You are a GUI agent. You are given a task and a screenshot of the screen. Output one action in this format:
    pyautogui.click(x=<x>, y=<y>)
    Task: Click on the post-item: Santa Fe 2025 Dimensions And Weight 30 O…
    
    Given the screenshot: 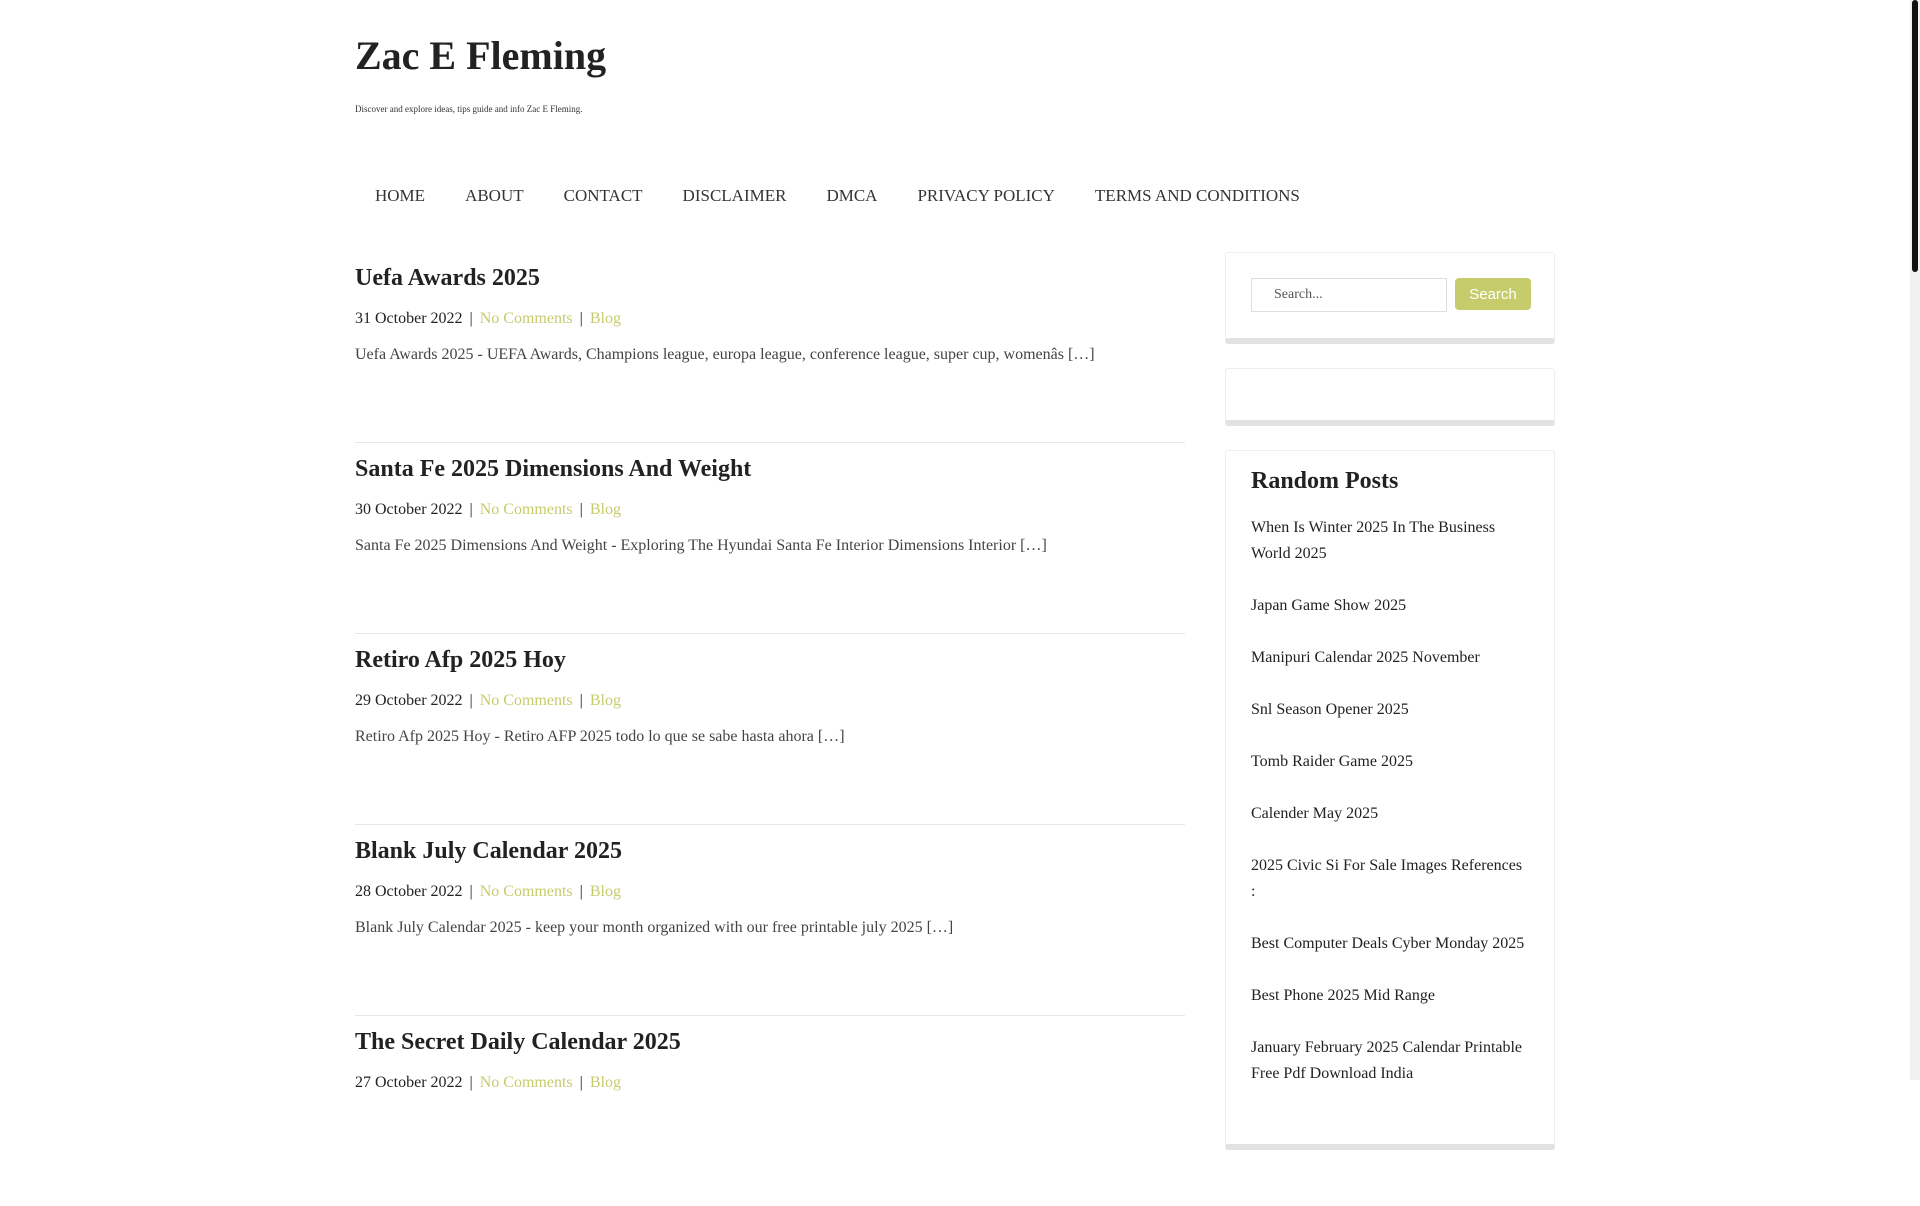 What is the action you would take?
    pyautogui.click(x=770, y=538)
    